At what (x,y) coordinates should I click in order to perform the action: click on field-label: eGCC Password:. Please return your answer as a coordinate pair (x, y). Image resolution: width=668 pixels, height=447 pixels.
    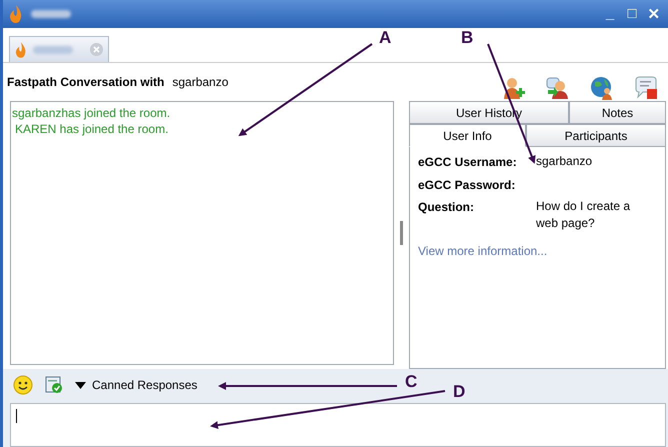
    Looking at the image, I should click on (467, 185).